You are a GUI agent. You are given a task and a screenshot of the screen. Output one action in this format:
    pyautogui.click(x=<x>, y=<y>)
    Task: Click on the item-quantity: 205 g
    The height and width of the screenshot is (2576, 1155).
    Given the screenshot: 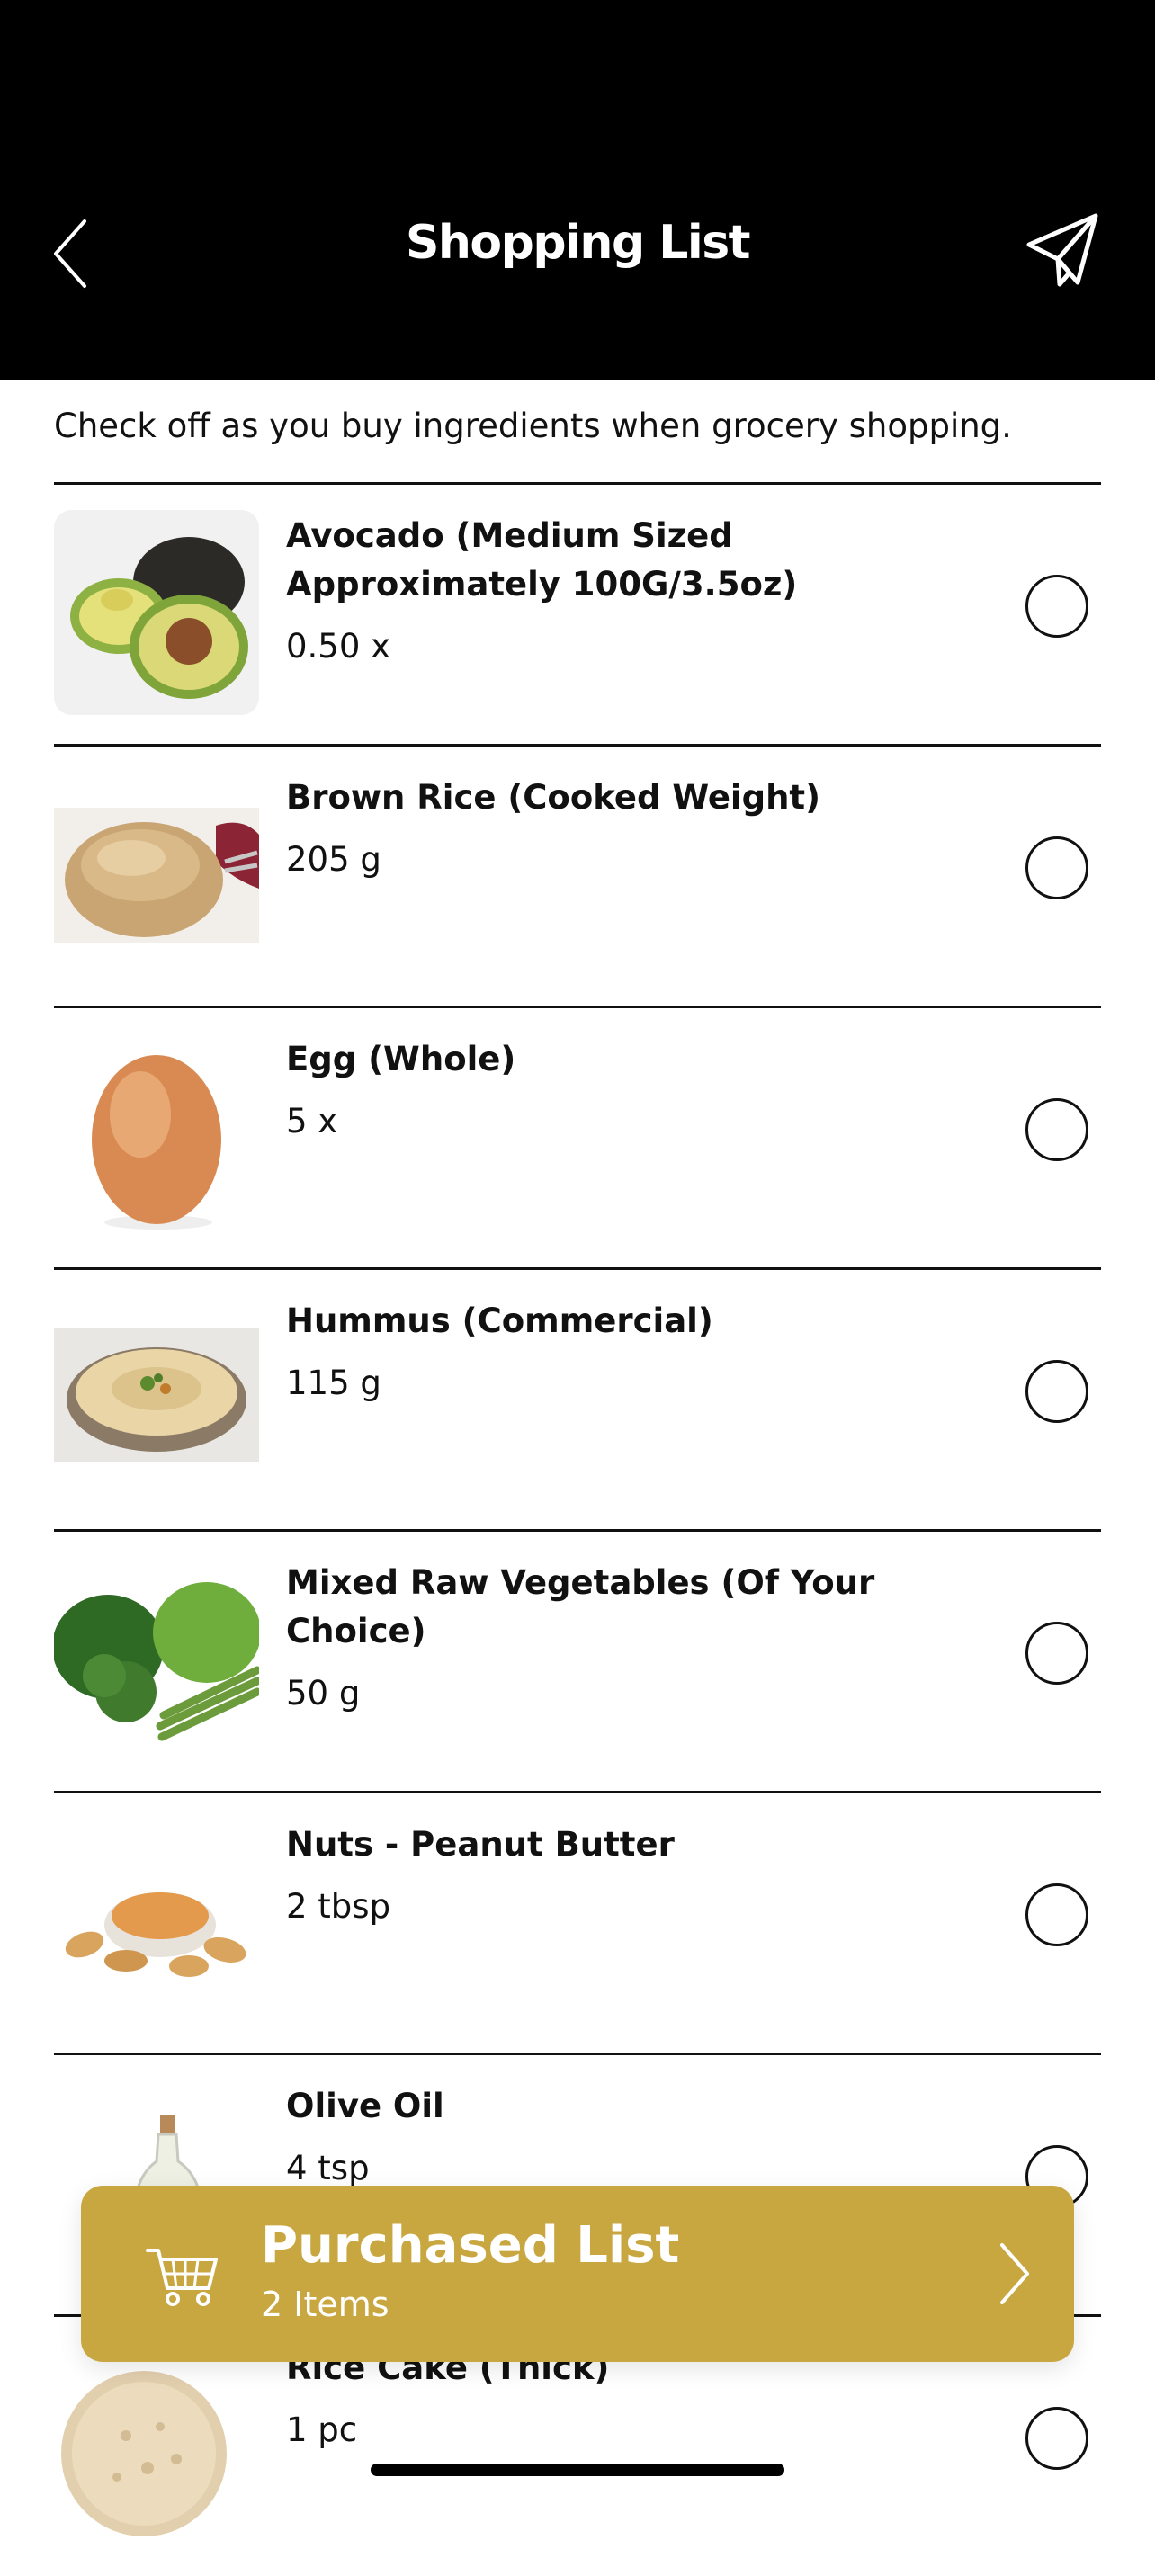 What is the action you would take?
    pyautogui.click(x=333, y=859)
    